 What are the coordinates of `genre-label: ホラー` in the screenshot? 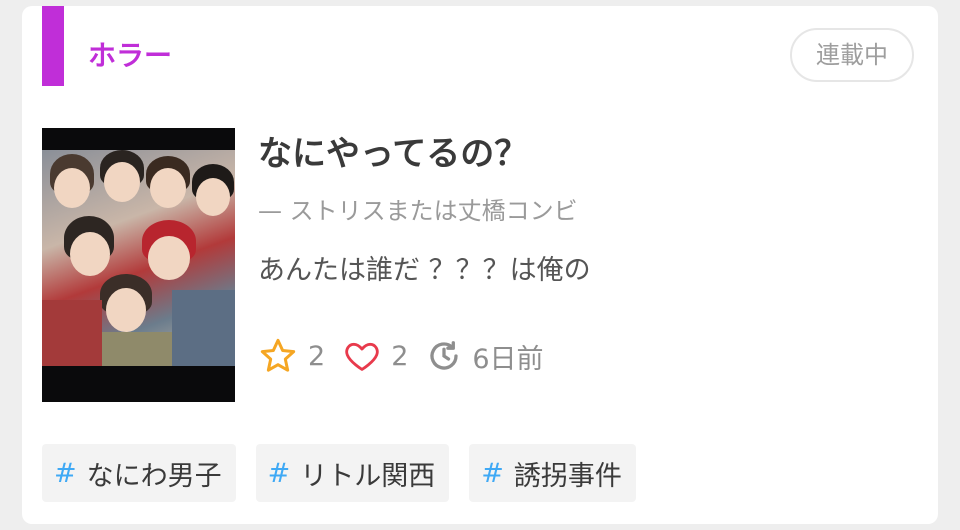 It's located at (130, 55).